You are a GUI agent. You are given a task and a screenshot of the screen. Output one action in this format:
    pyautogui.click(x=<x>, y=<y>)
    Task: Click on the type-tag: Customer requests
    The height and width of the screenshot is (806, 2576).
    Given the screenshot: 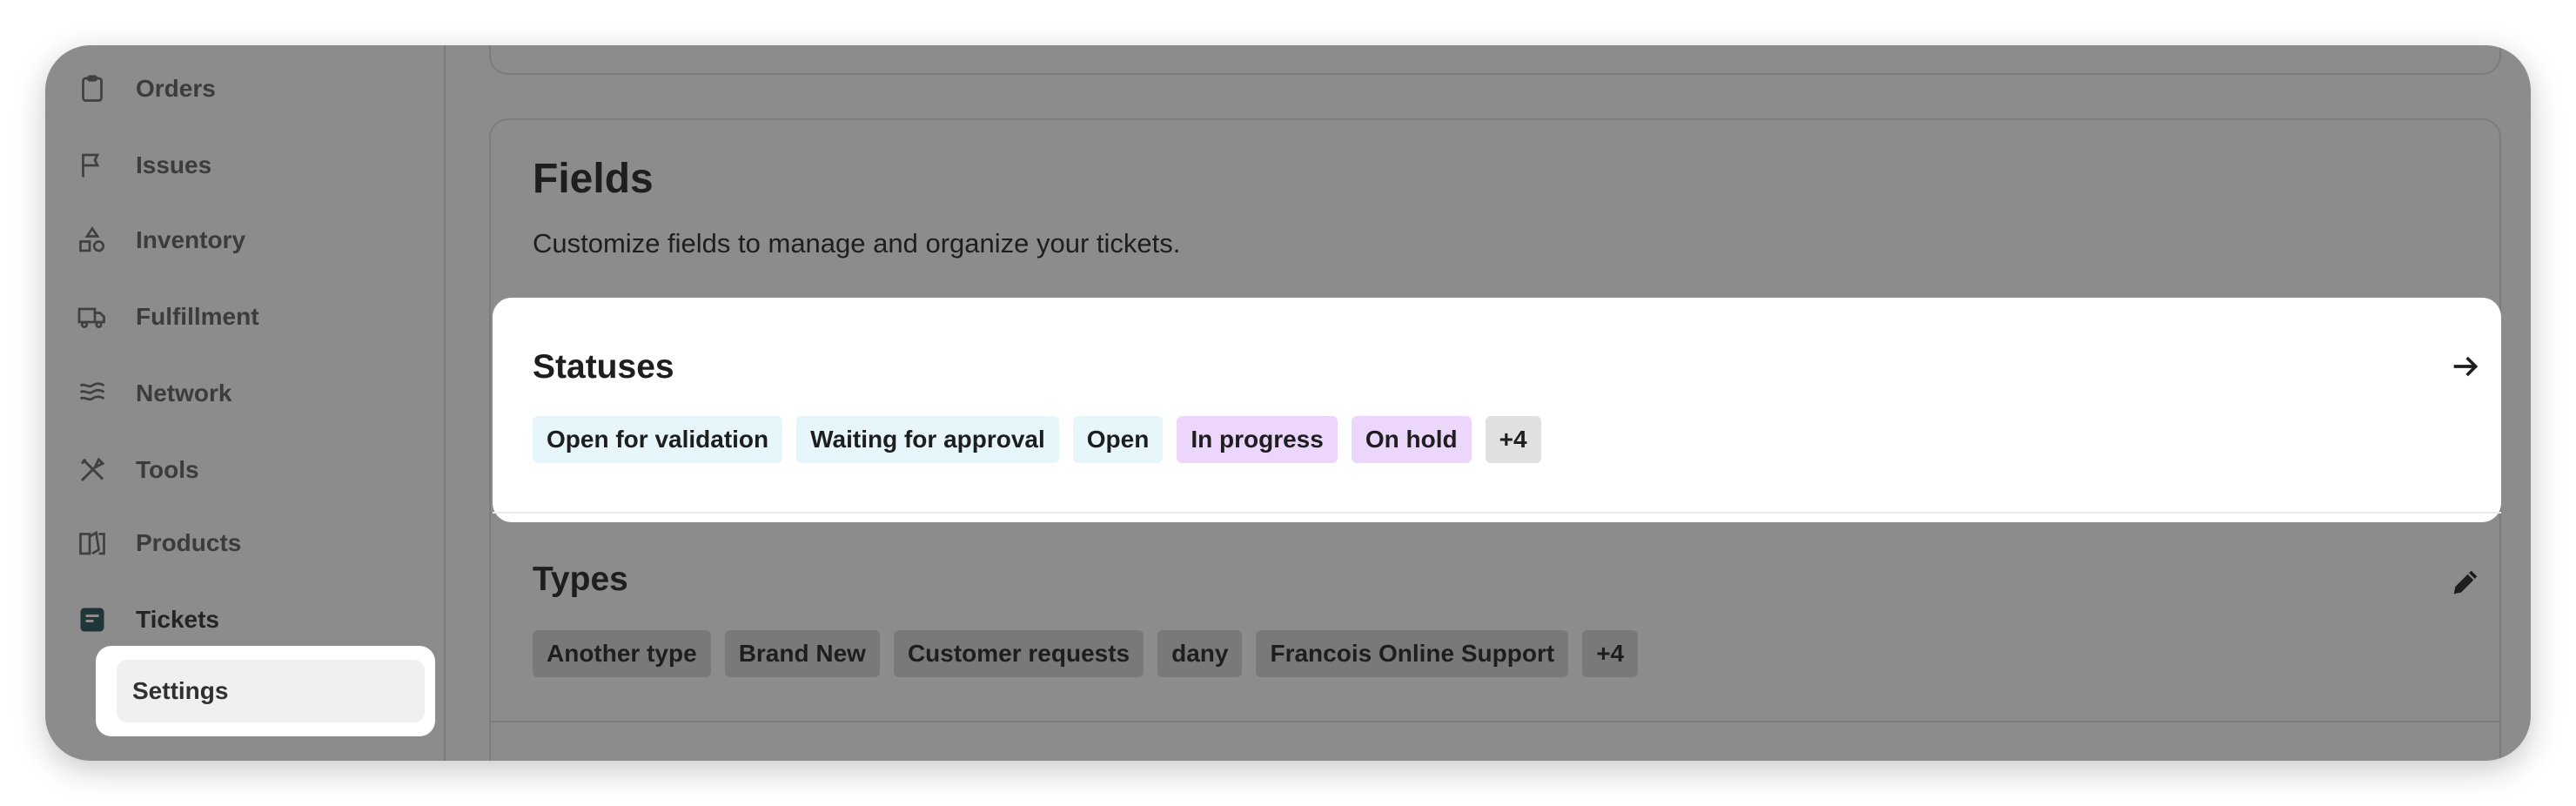 What is the action you would take?
    pyautogui.click(x=1018, y=653)
    